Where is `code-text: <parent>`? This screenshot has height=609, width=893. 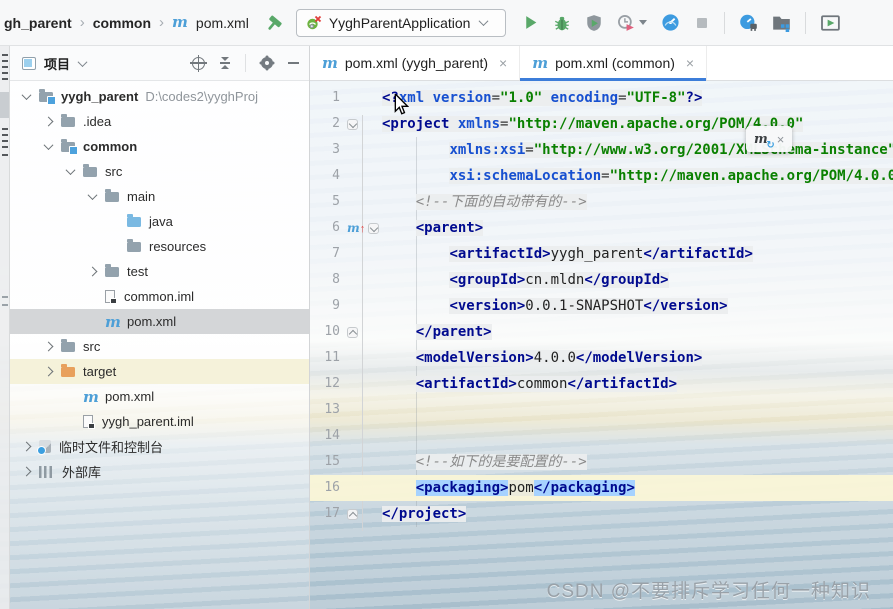 code-text: <parent> is located at coordinates (433, 228).